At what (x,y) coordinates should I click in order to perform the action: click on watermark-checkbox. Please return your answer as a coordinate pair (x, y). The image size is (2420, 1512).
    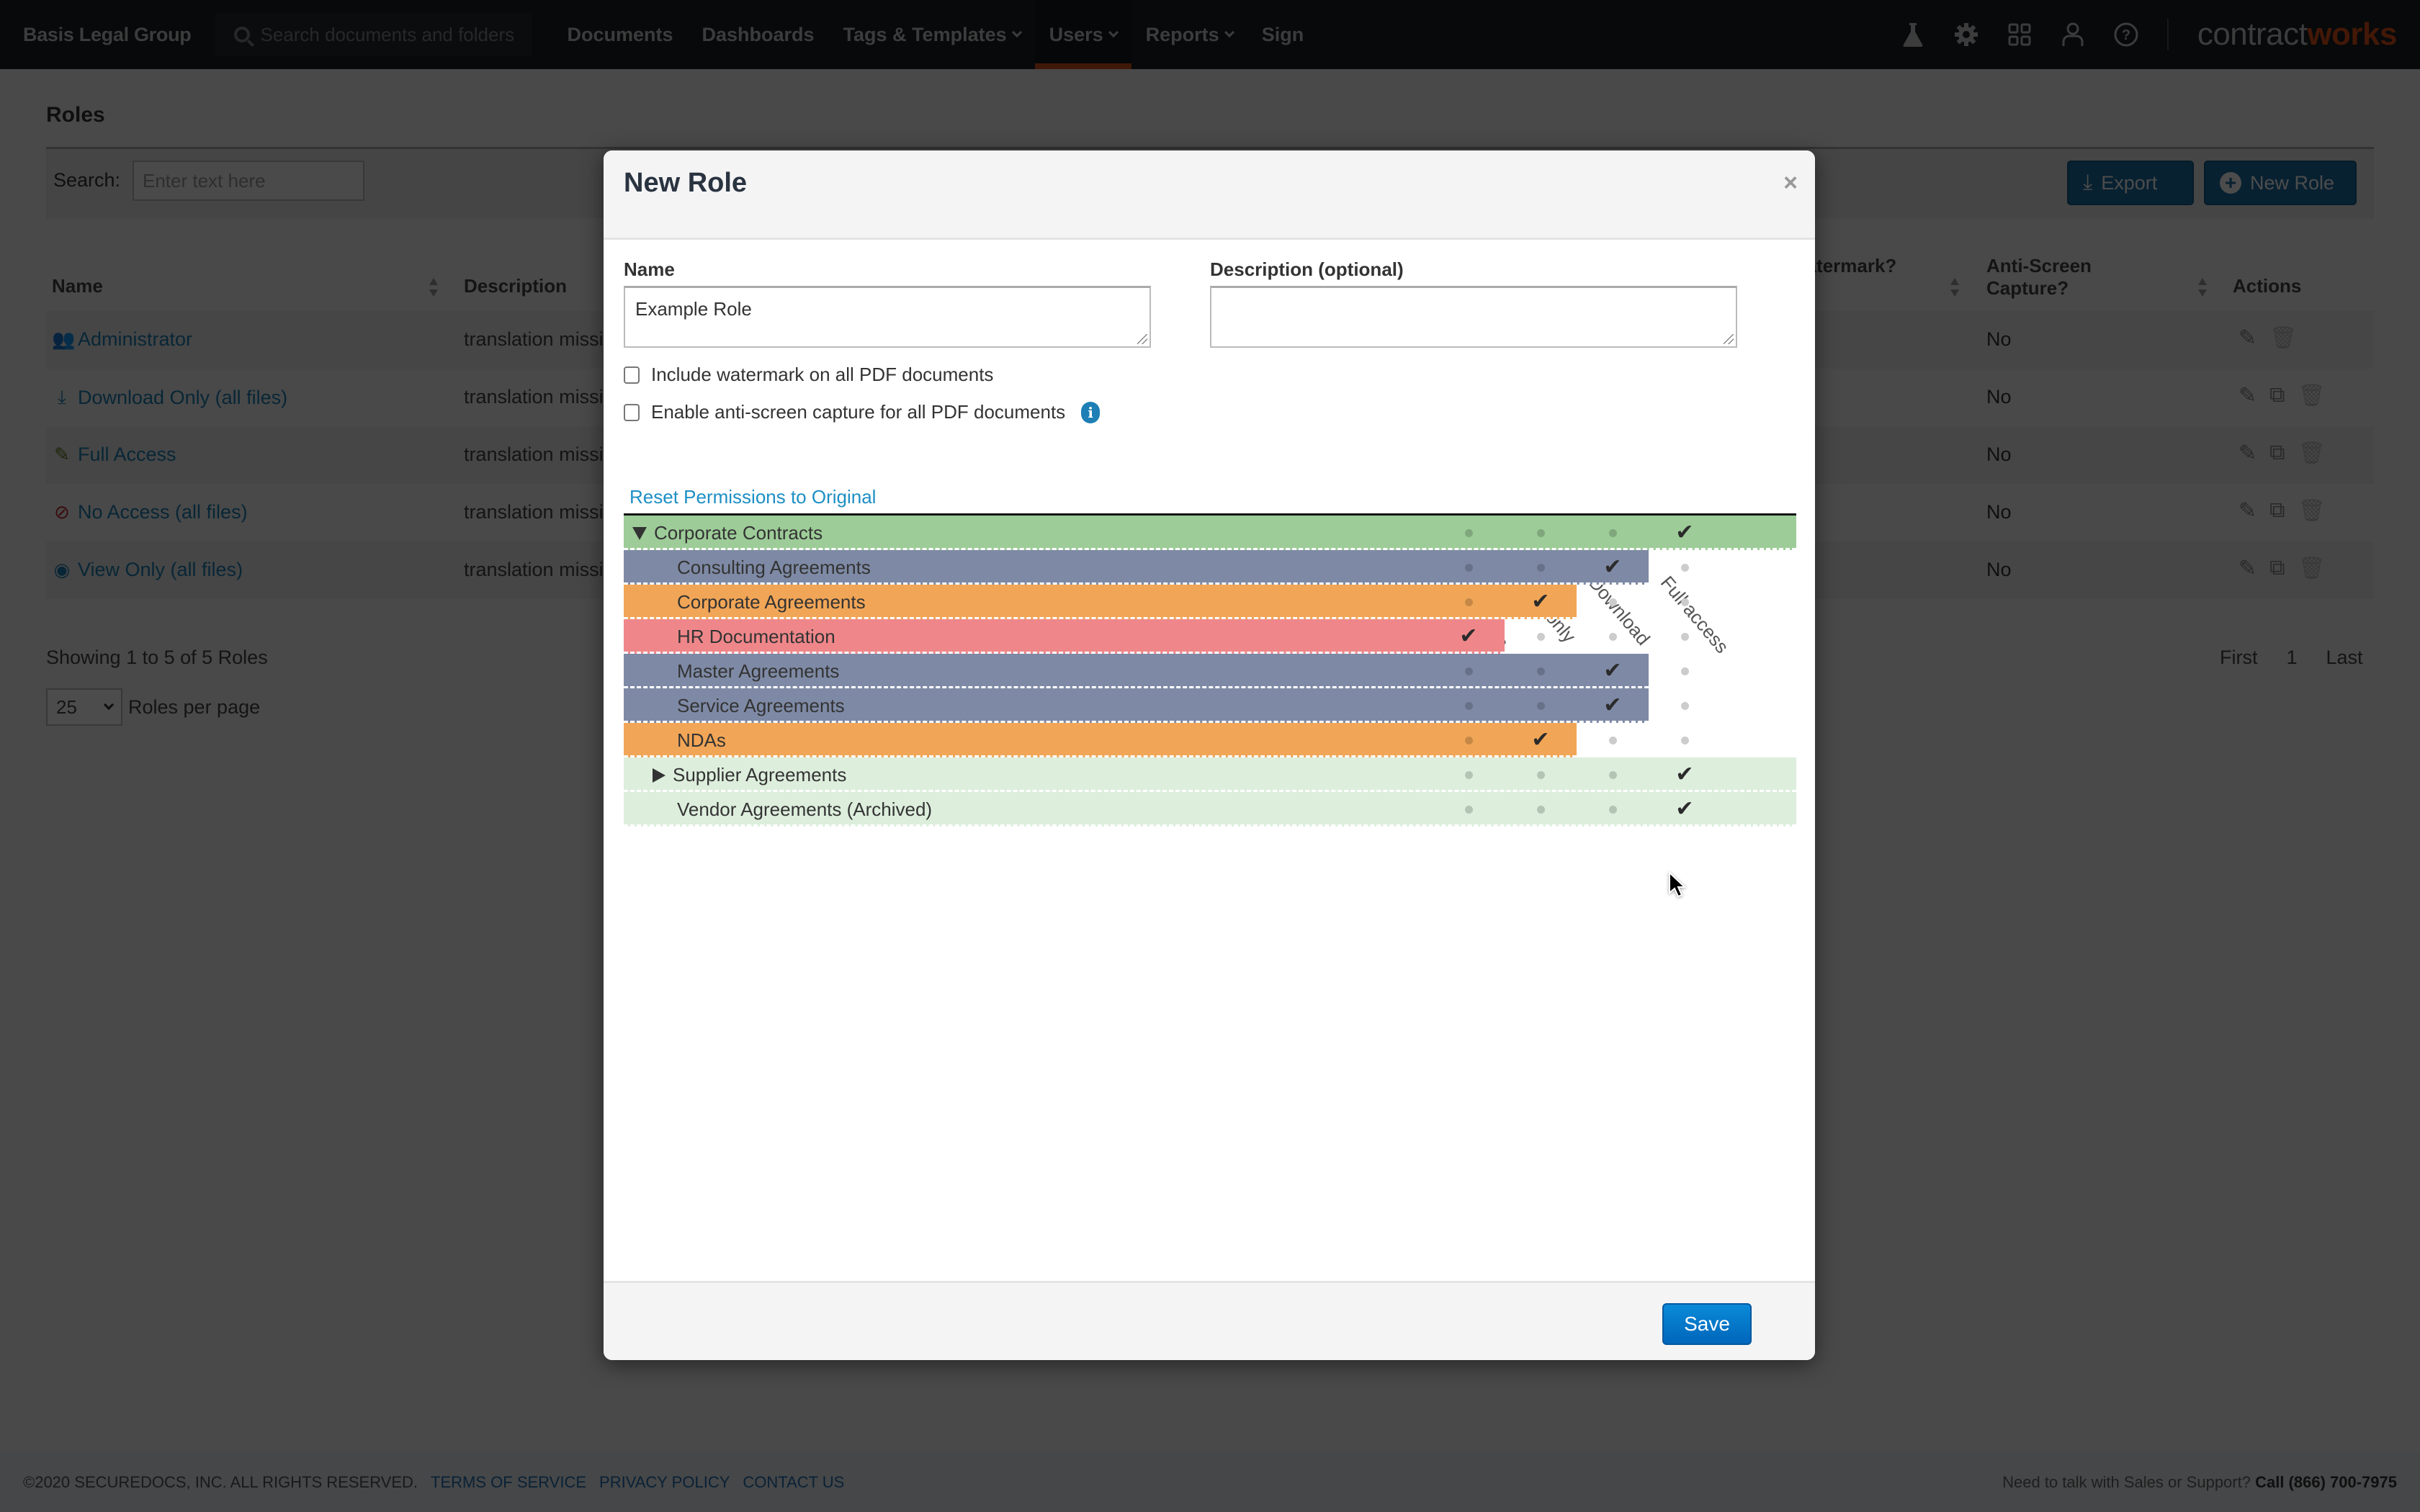
    Looking at the image, I should click on (632, 375).